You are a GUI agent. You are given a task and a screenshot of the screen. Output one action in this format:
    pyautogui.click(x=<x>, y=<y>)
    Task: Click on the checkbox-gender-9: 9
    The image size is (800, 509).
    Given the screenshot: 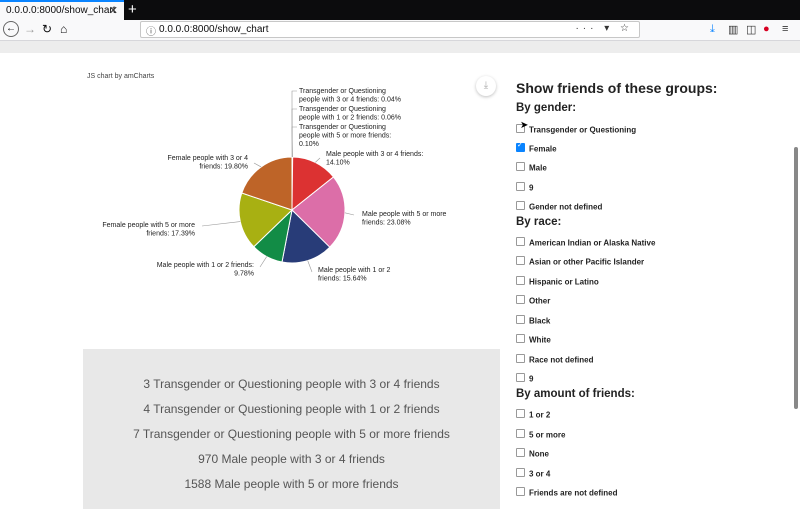 What is the action you would take?
    pyautogui.click(x=524, y=185)
    